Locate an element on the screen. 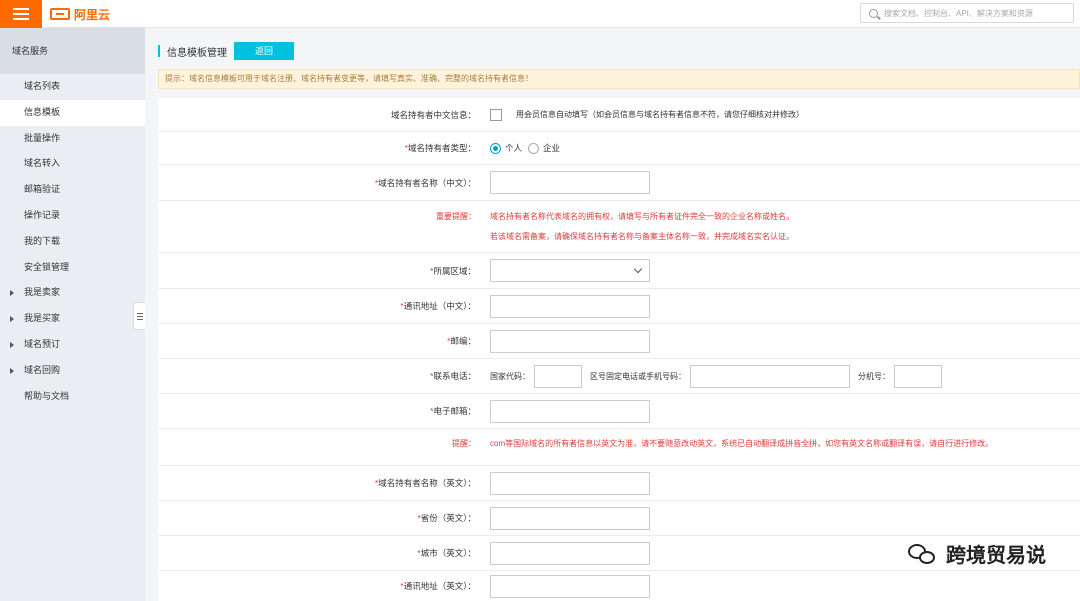  city-en-input is located at coordinates (570, 553).